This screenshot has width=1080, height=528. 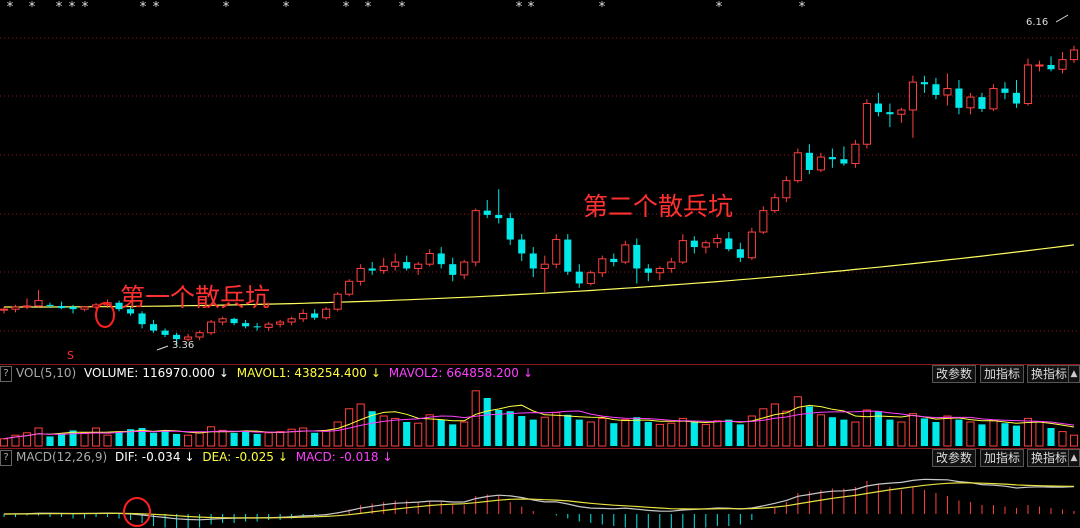 What do you see at coordinates (1002, 374) in the screenshot?
I see `vol-add-indicator-button: 加指标` at bounding box center [1002, 374].